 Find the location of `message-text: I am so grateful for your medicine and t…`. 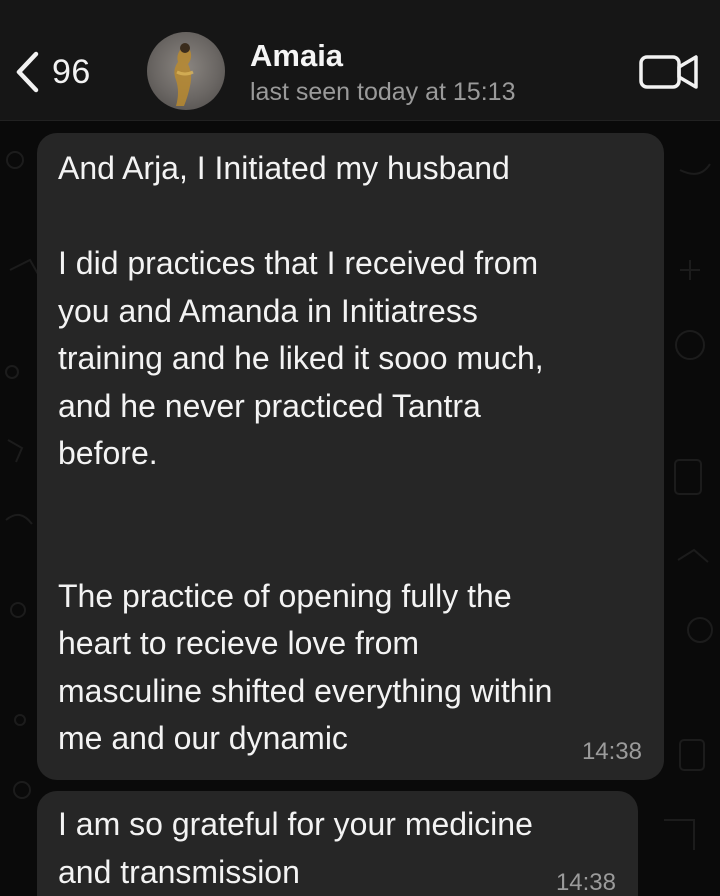

message-text: I am so grateful for your medicine and t… is located at coordinates (295, 848).